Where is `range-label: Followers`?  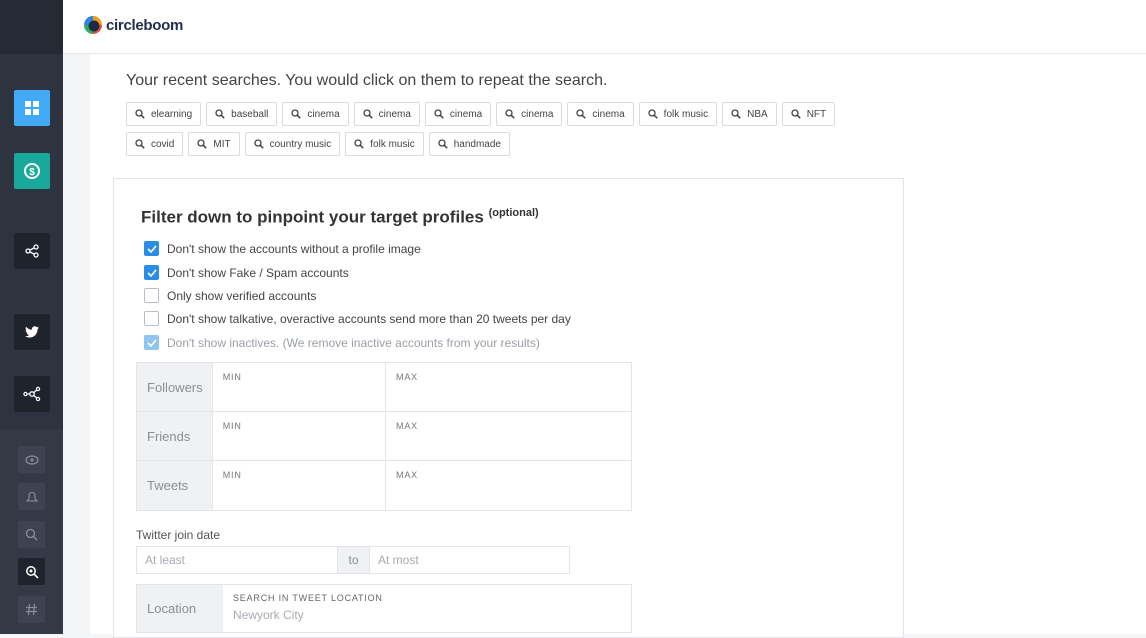 range-label: Followers is located at coordinates (174, 387).